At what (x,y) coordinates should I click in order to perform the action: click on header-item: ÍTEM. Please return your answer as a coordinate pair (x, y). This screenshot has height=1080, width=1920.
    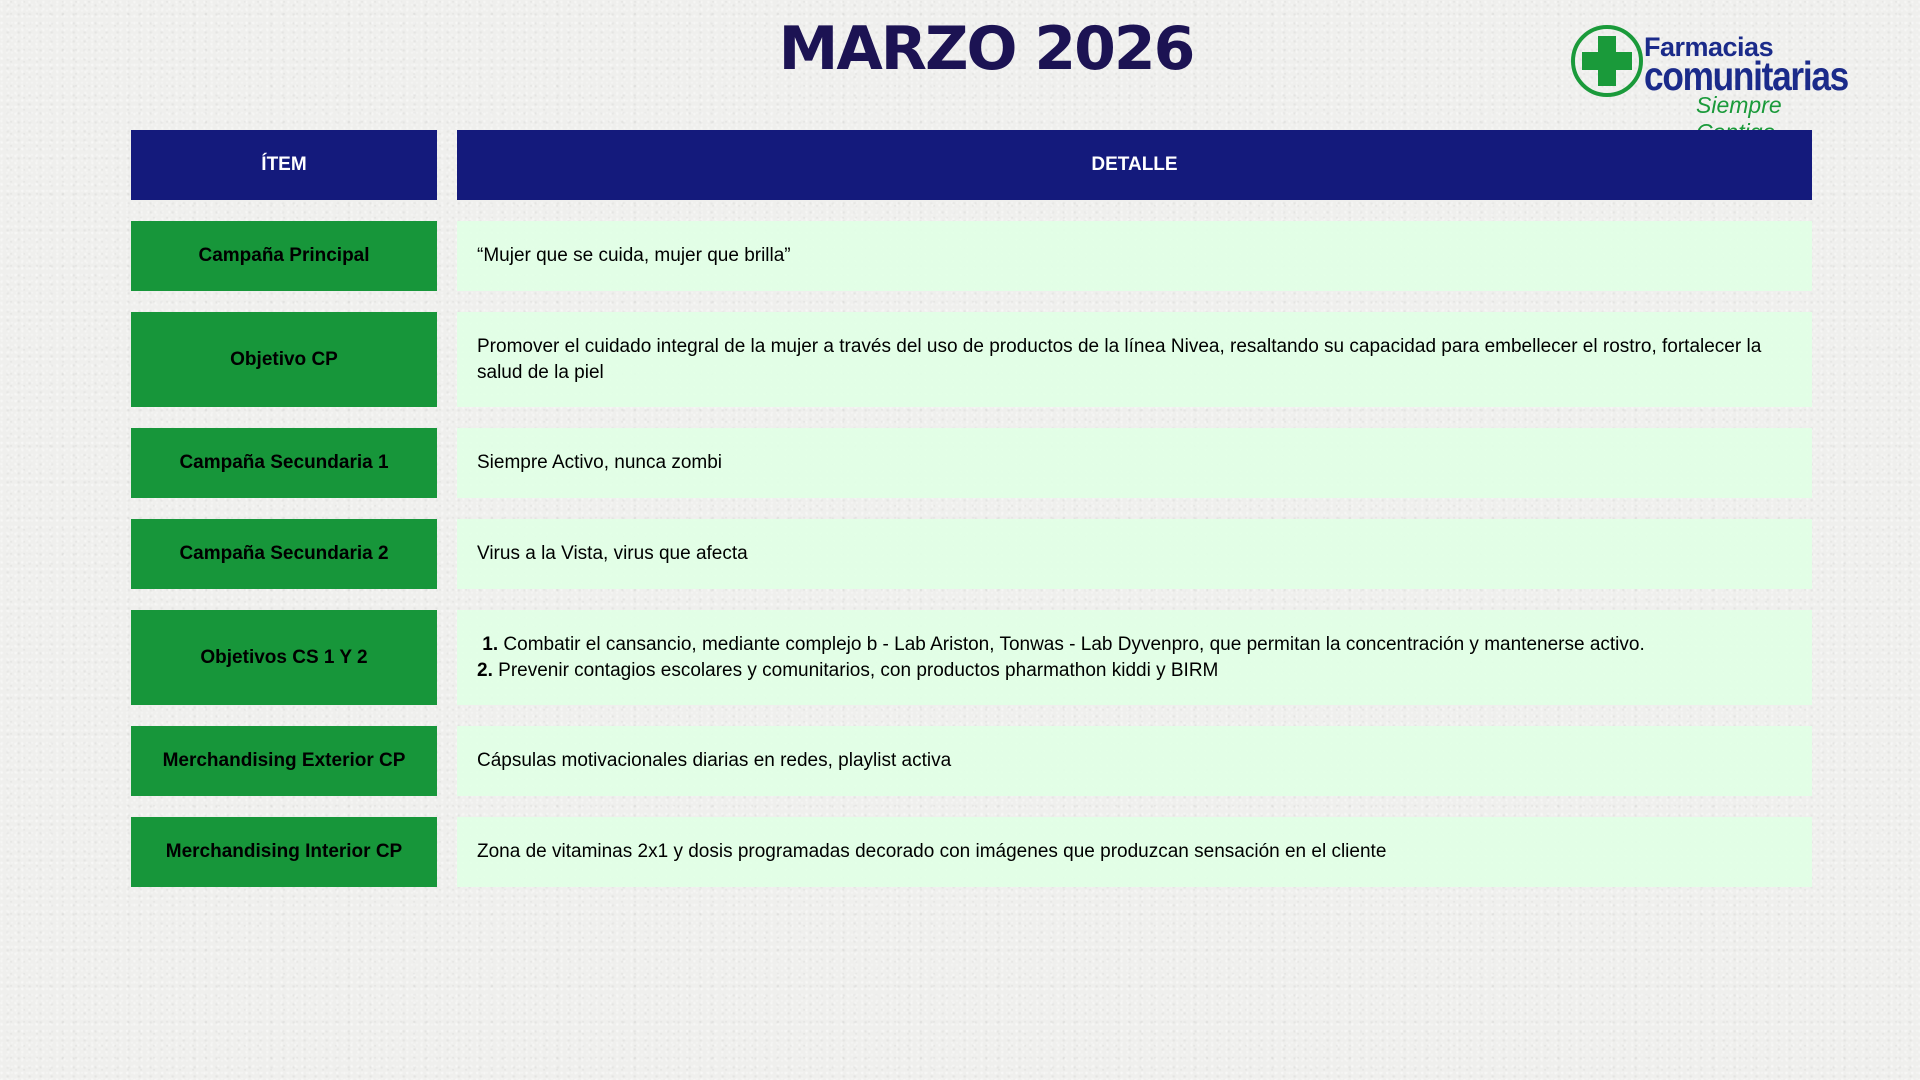
    Looking at the image, I should click on (284, 165).